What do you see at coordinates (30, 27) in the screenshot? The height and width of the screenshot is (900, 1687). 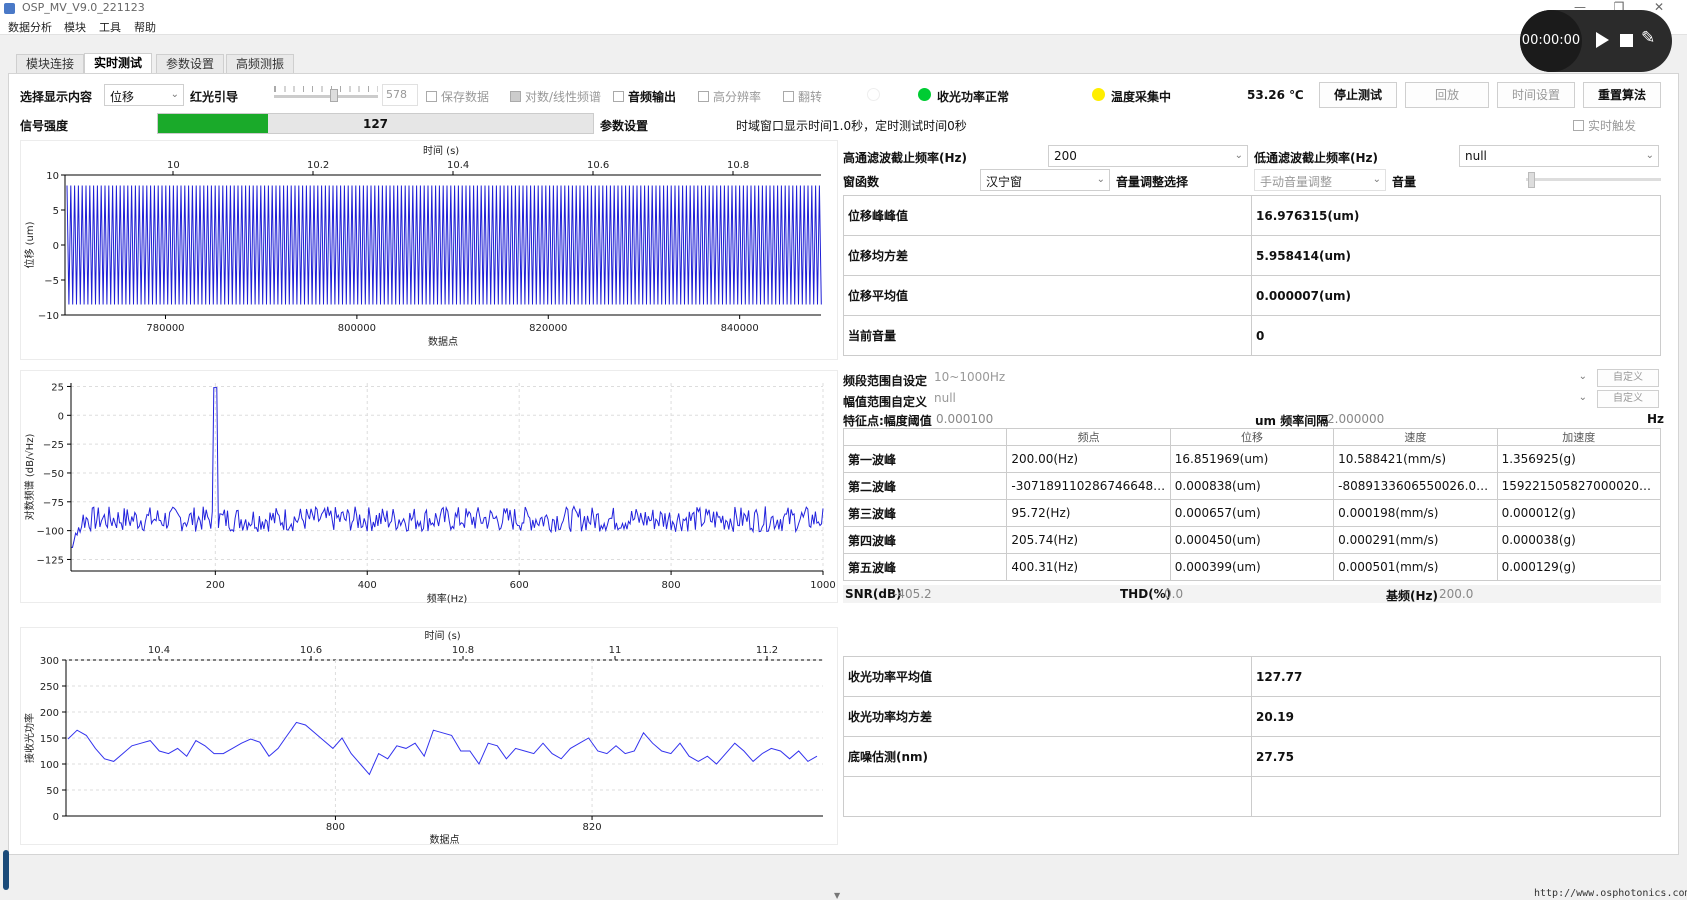 I see `menu-data-analysis: 数据分析` at bounding box center [30, 27].